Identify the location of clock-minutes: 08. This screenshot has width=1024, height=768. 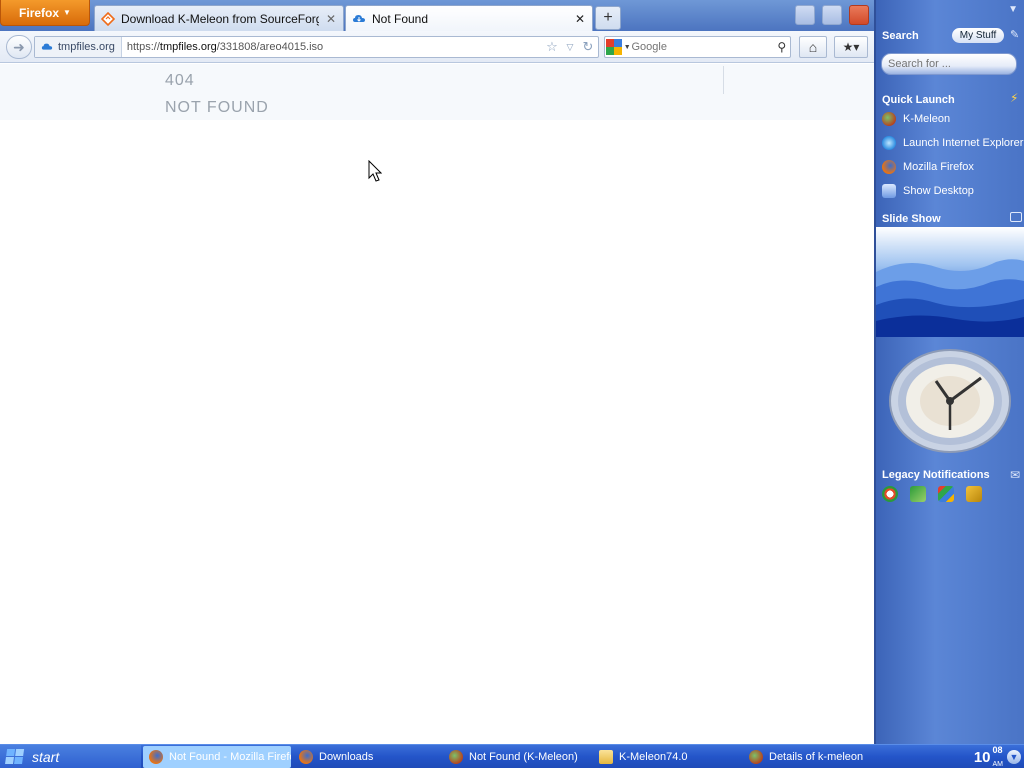
(997, 750).